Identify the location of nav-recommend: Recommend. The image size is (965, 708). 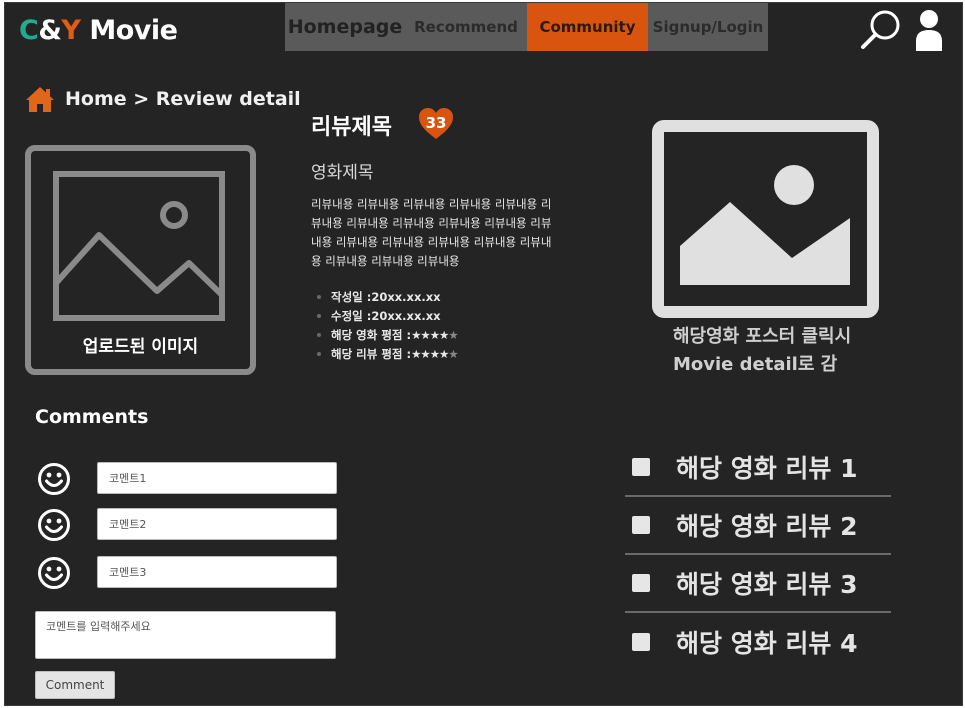
(466, 27).